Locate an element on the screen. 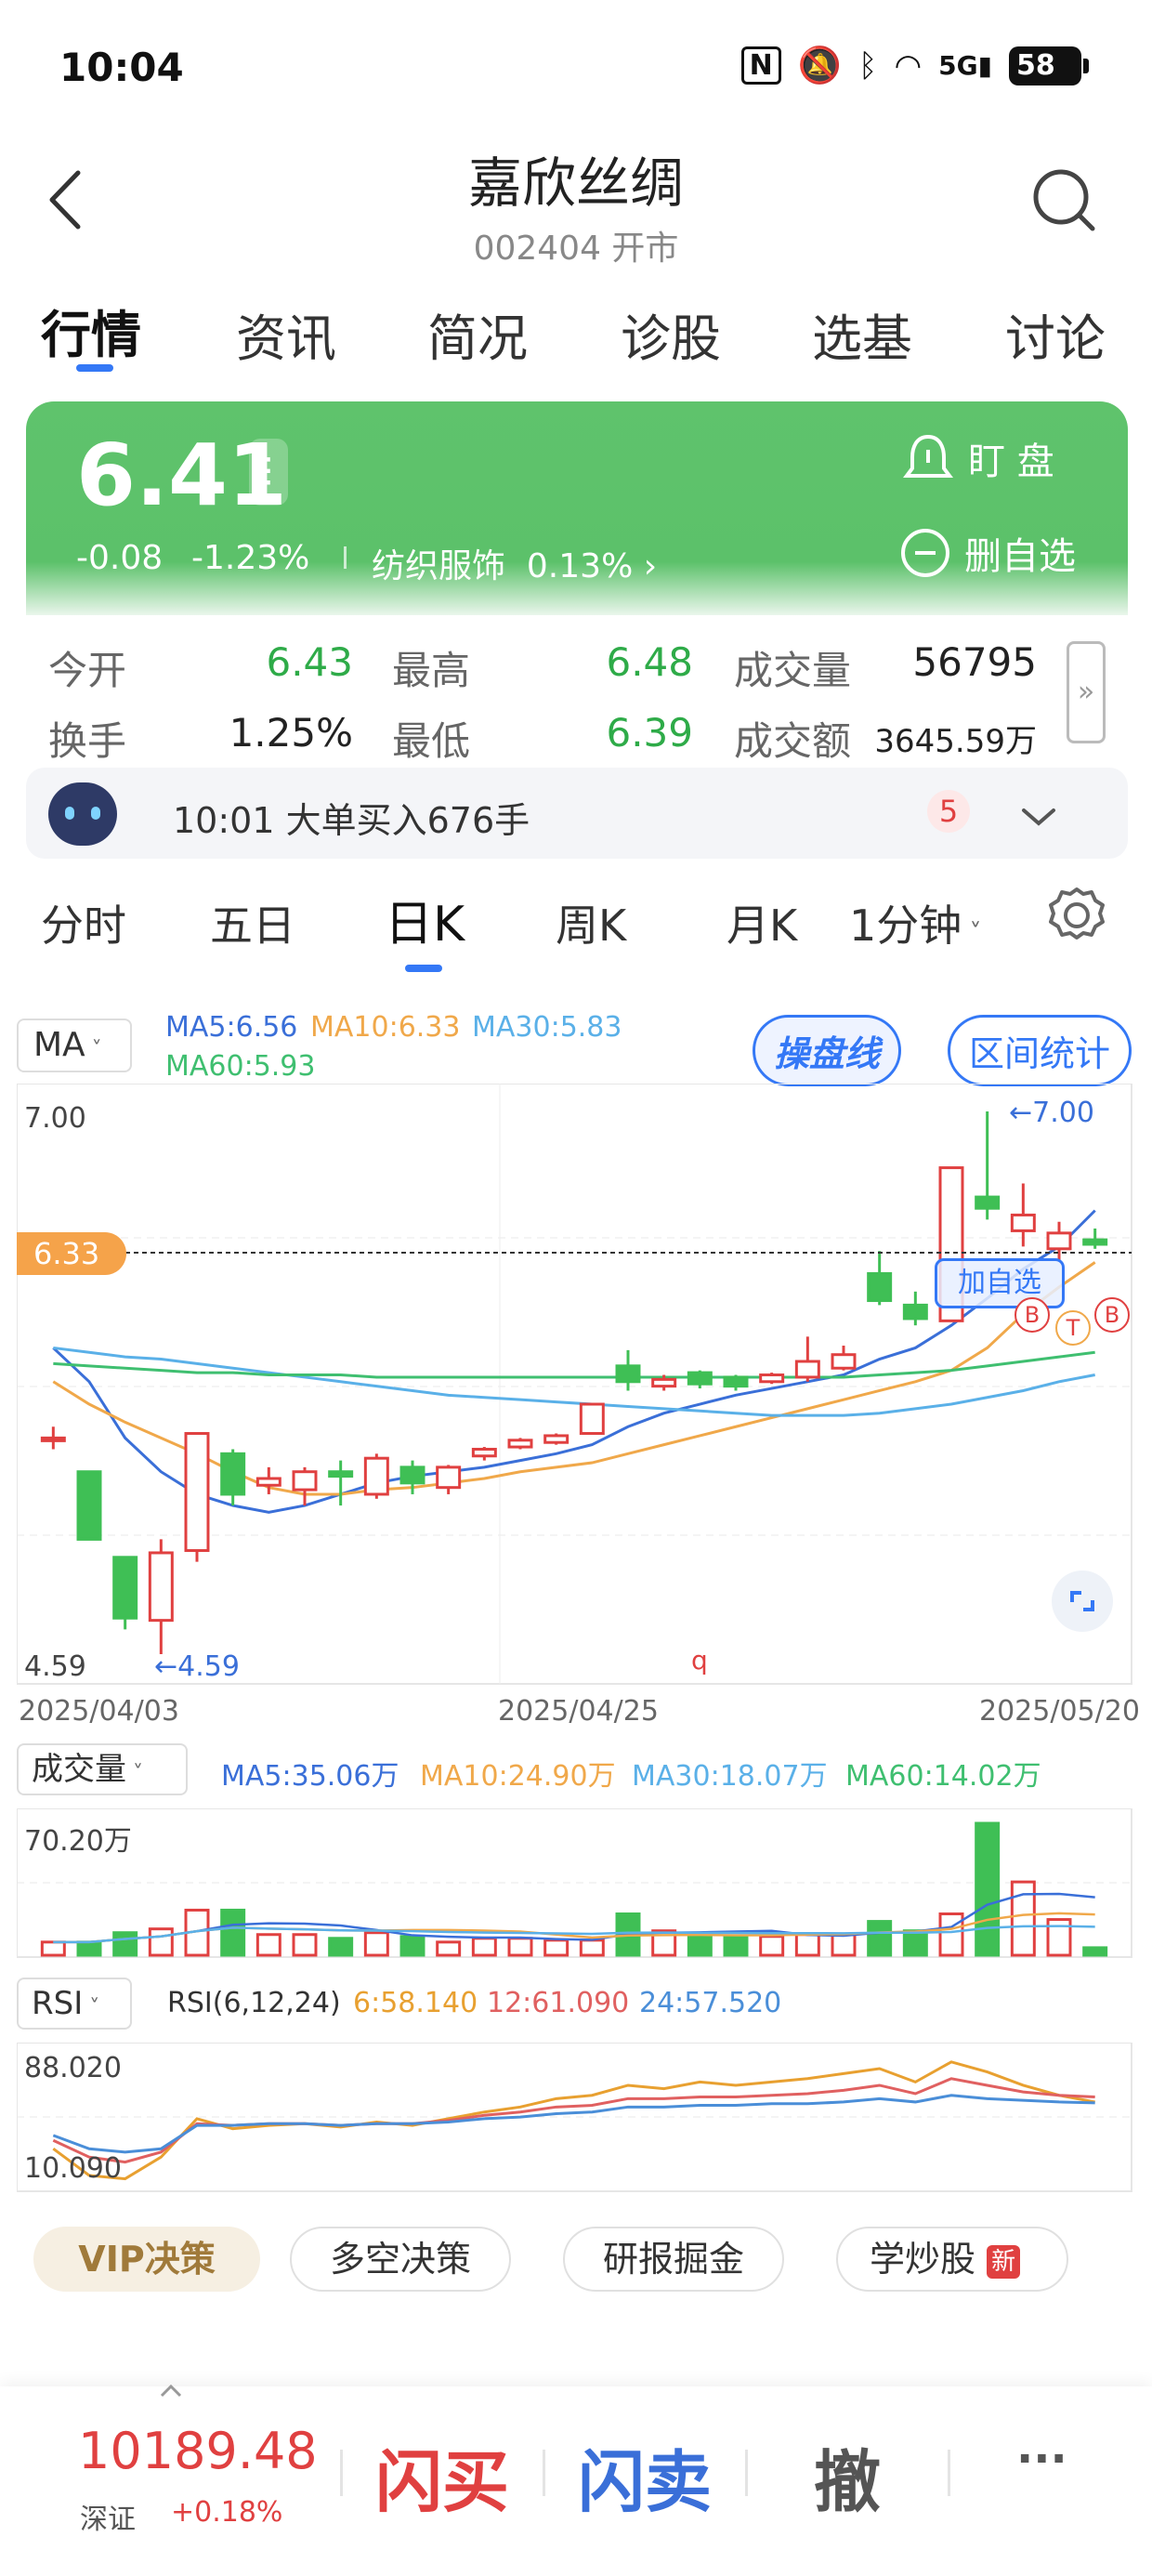  sector-pct: 0.13% is located at coordinates (580, 566).